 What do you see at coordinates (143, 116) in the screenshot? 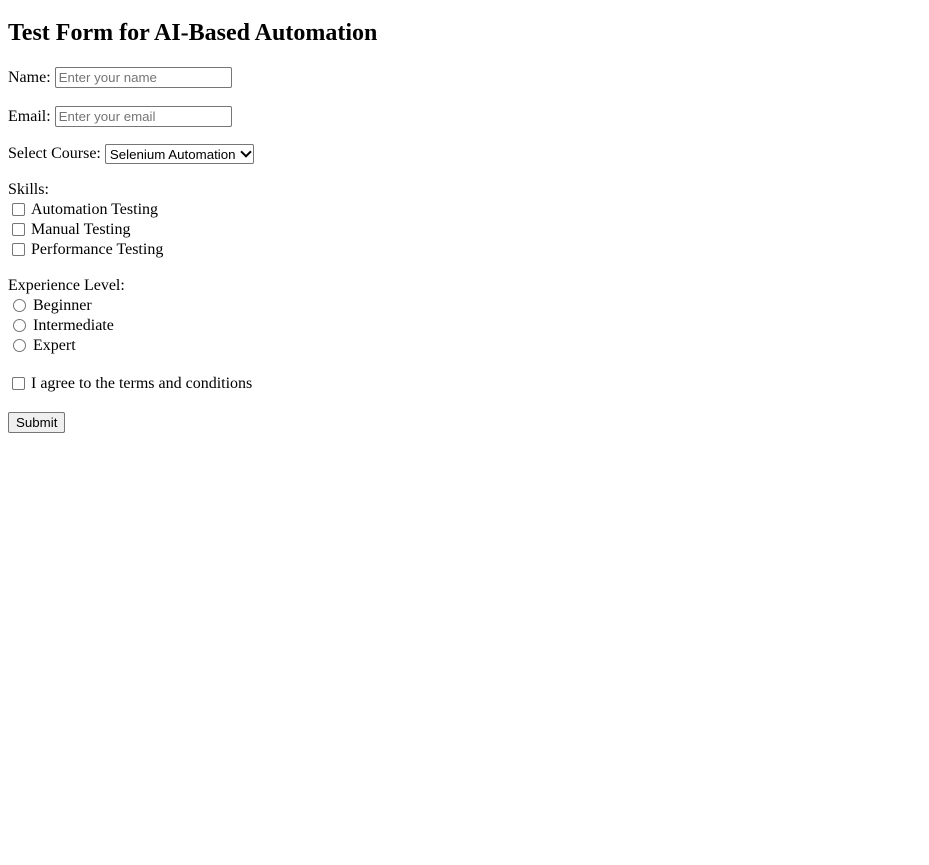
I see `email-input` at bounding box center [143, 116].